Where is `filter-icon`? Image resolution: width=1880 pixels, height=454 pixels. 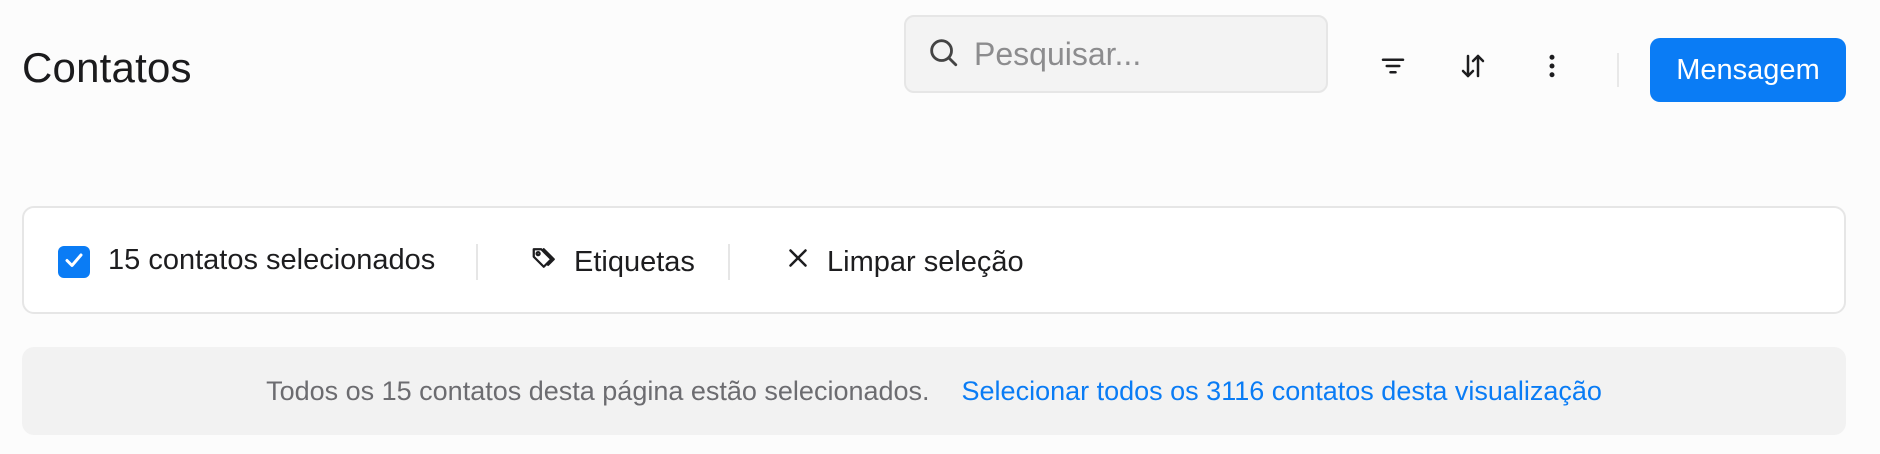 filter-icon is located at coordinates (1393, 68).